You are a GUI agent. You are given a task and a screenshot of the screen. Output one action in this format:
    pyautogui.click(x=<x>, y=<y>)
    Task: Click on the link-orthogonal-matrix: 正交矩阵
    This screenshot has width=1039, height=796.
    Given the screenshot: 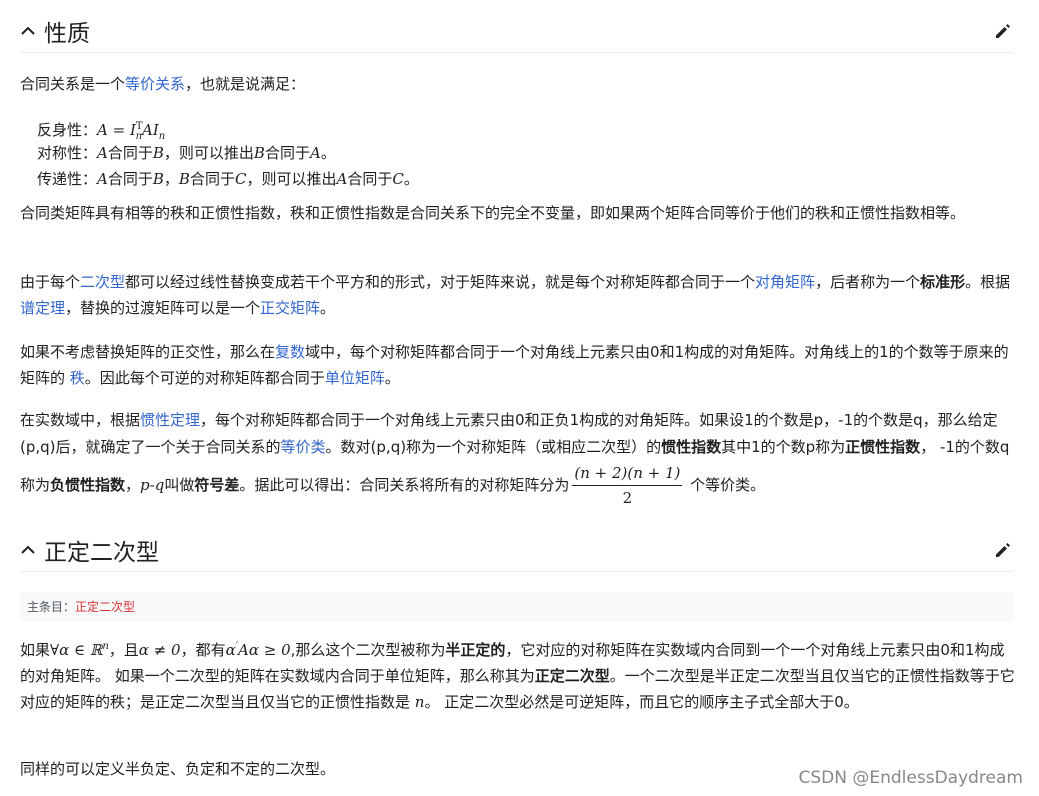 What is the action you would take?
    pyautogui.click(x=290, y=308)
    